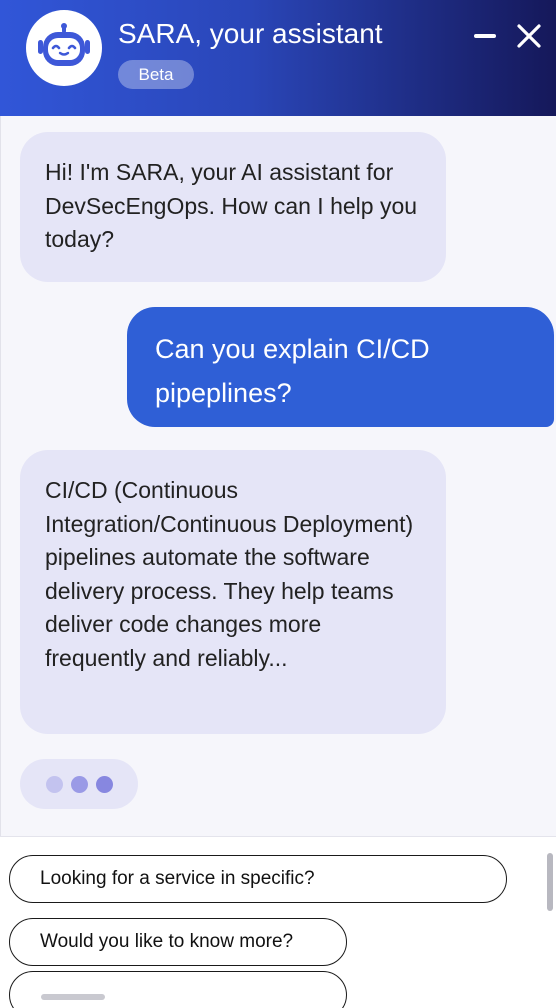 This screenshot has width=556, height=1008. I want to click on suggestion-chip: Would you like to know more?, so click(178, 942).